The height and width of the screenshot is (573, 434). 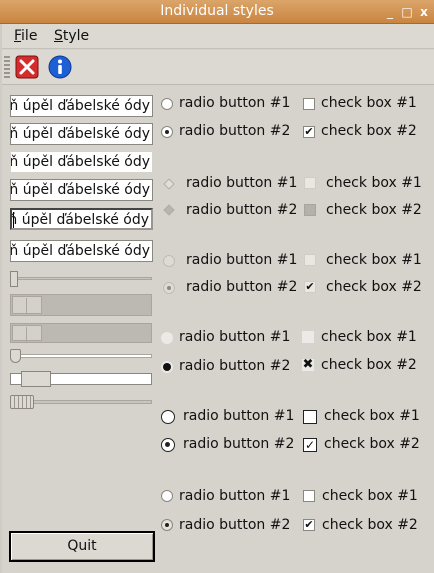 What do you see at coordinates (36, 379) in the screenshot?
I see `slider-3-handle` at bounding box center [36, 379].